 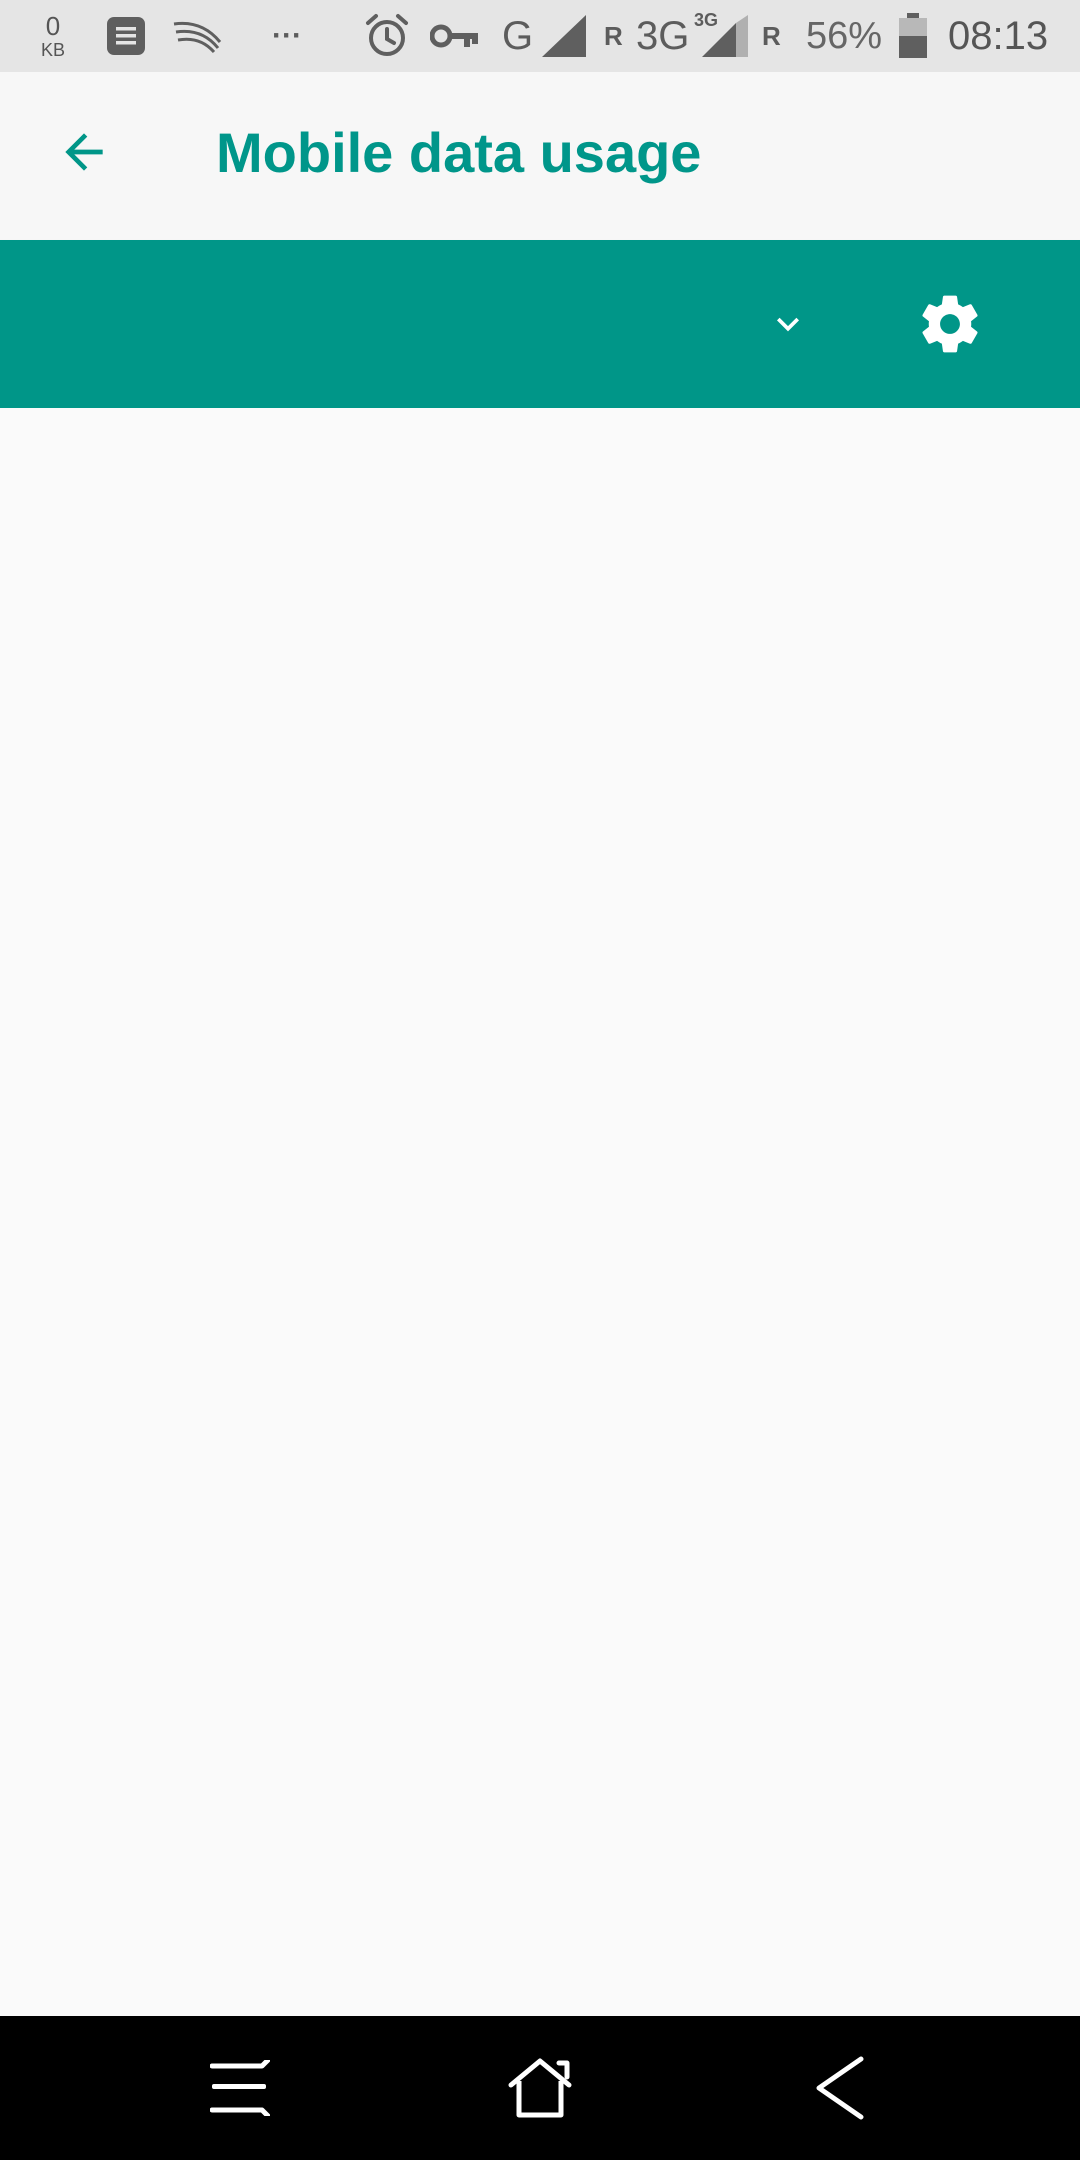 What do you see at coordinates (52, 50) in the screenshot?
I see `data-counter-unit: KB` at bounding box center [52, 50].